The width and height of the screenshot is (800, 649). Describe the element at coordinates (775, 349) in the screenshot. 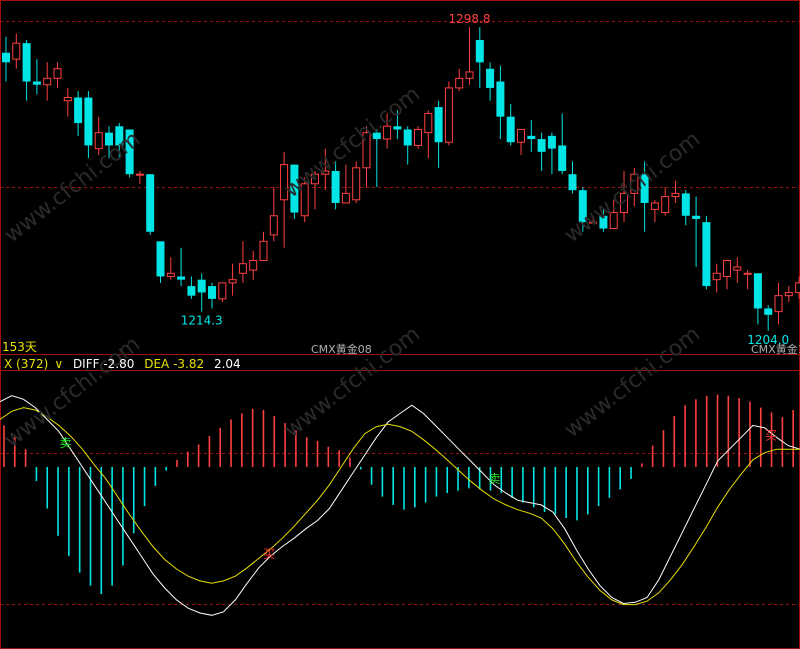

I see `contract-label: CMX黄金1` at that location.